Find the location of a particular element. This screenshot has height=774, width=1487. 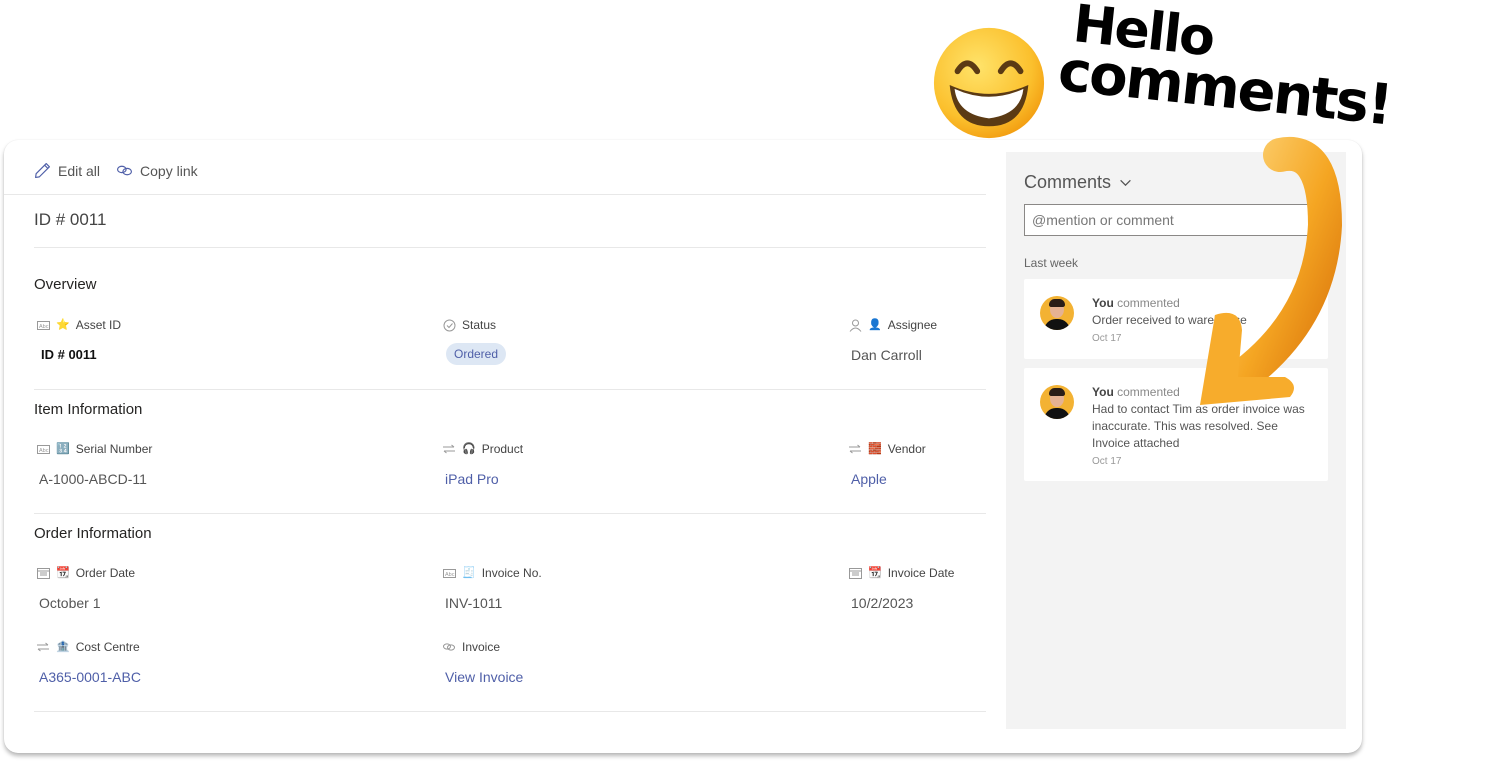

field-invoice-no: Abc 🧾 Invoice No. INV-1011 is located at coordinates (592, 588).